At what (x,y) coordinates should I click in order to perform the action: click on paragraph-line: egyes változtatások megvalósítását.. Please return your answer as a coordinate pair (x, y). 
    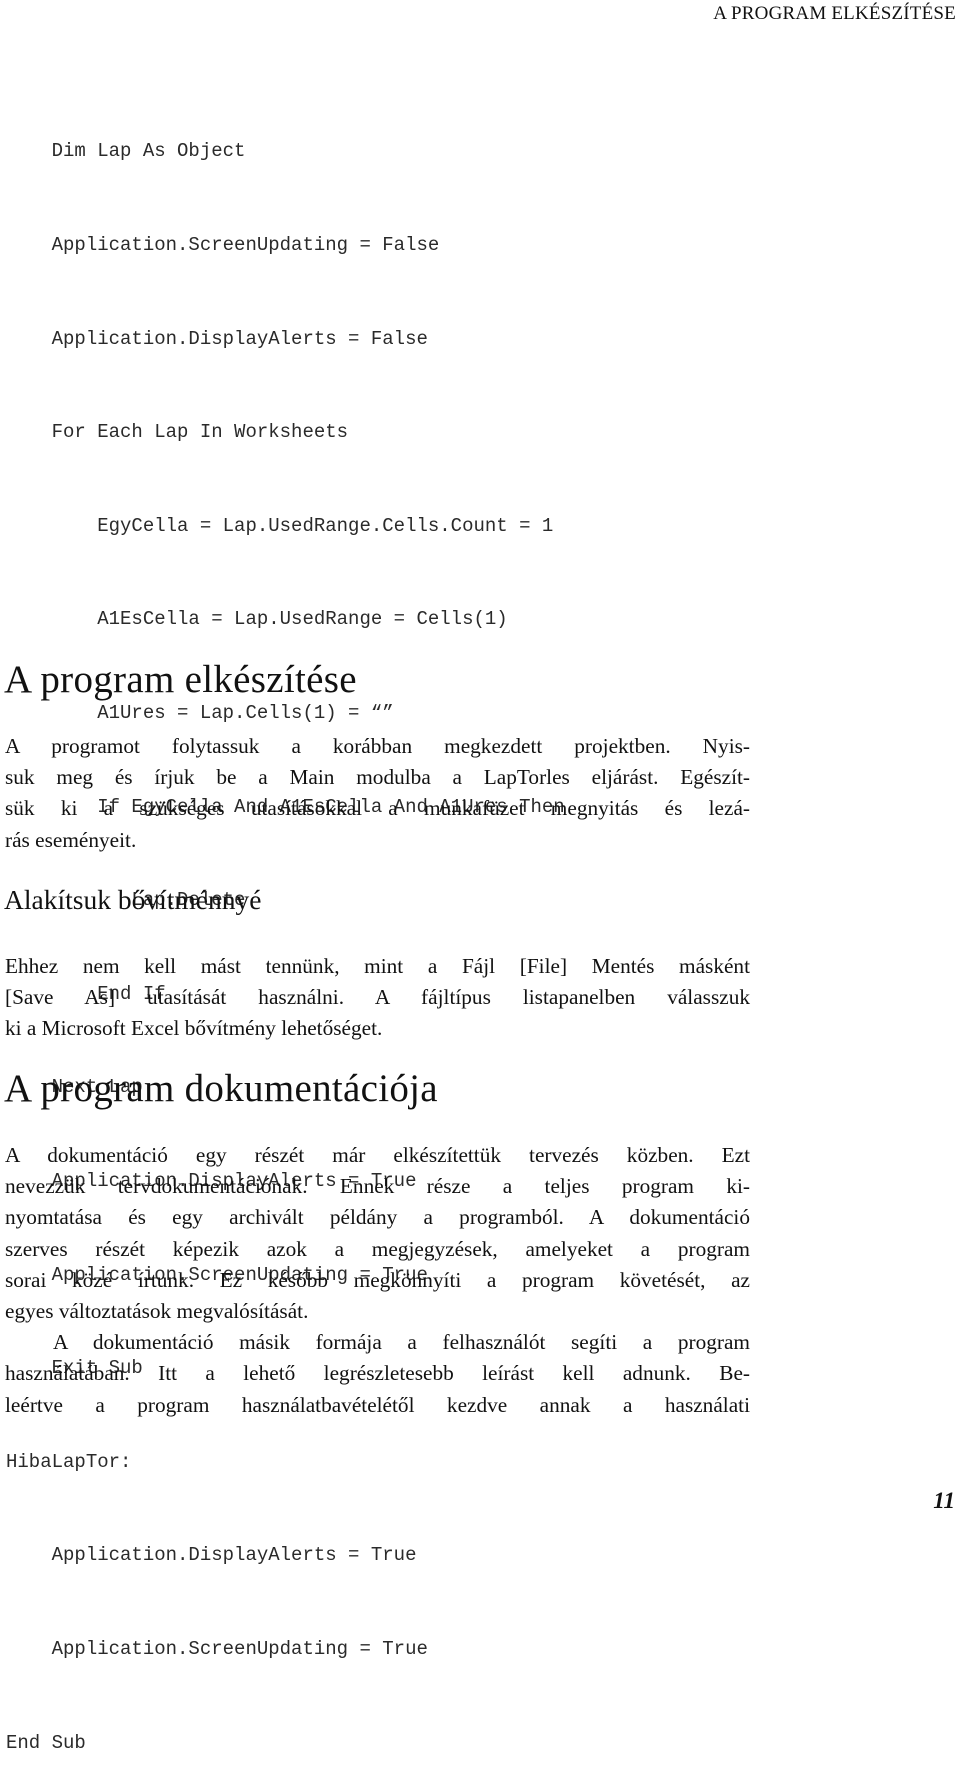
    Looking at the image, I should click on (157, 1310).